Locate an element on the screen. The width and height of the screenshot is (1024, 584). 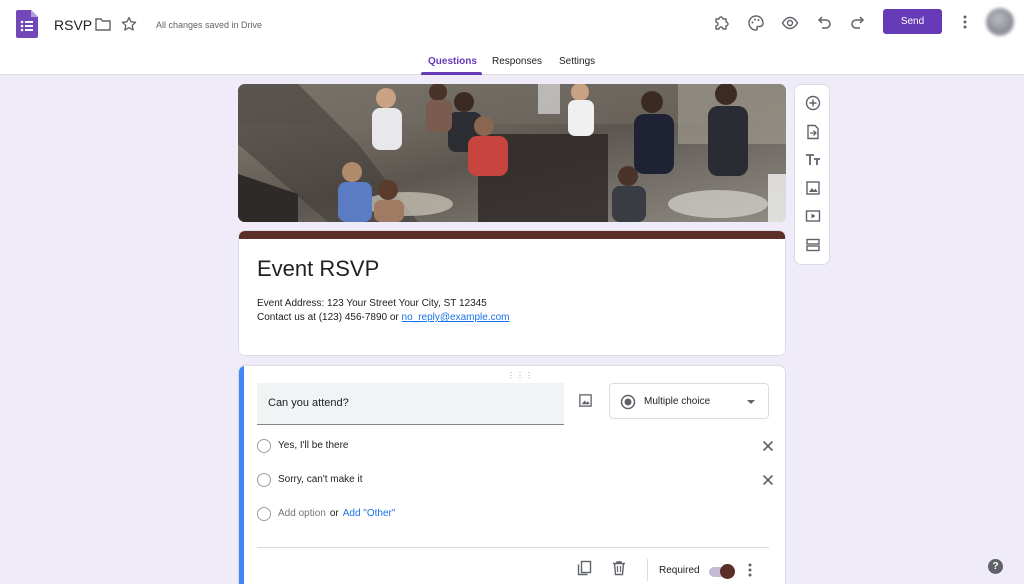
theme-color-bar is located at coordinates (512, 235).